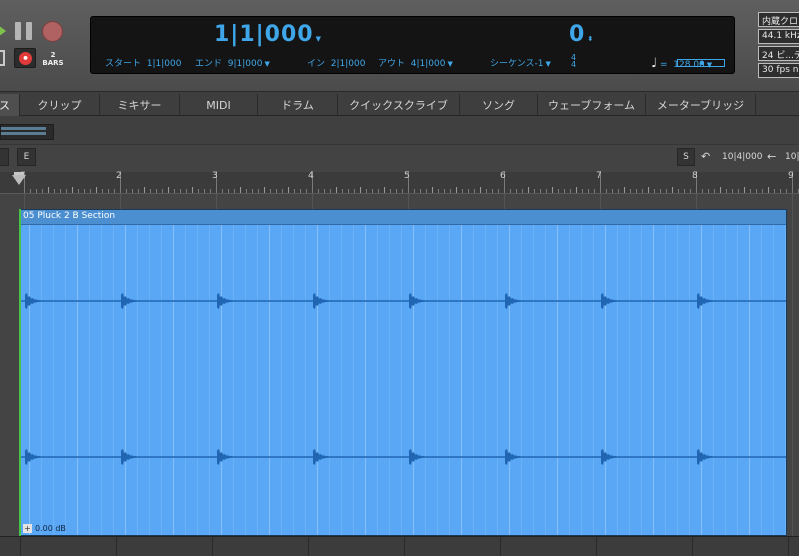  What do you see at coordinates (592, 105) in the screenshot?
I see `tab-waveform: ウェーブフォーム` at bounding box center [592, 105].